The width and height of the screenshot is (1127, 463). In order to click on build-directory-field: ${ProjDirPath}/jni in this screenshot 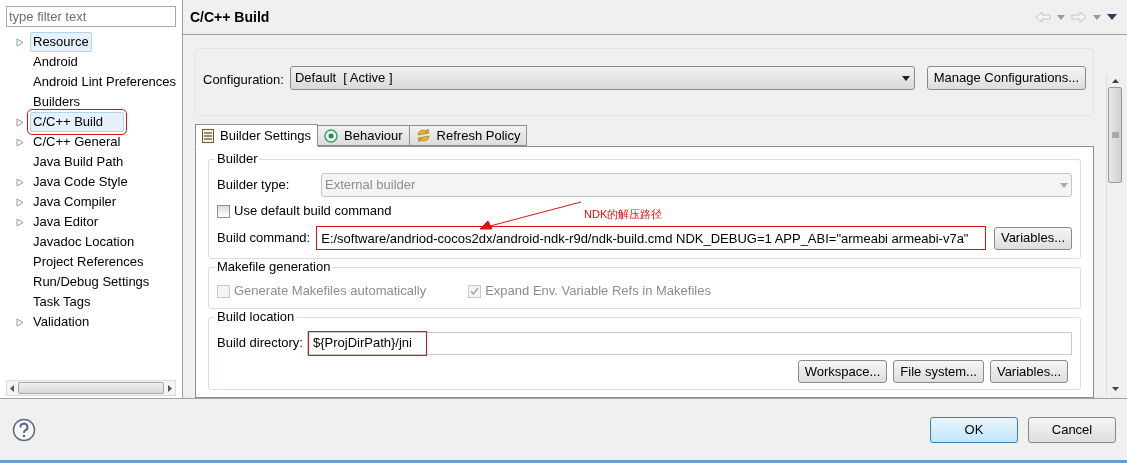, I will do `click(689, 343)`.